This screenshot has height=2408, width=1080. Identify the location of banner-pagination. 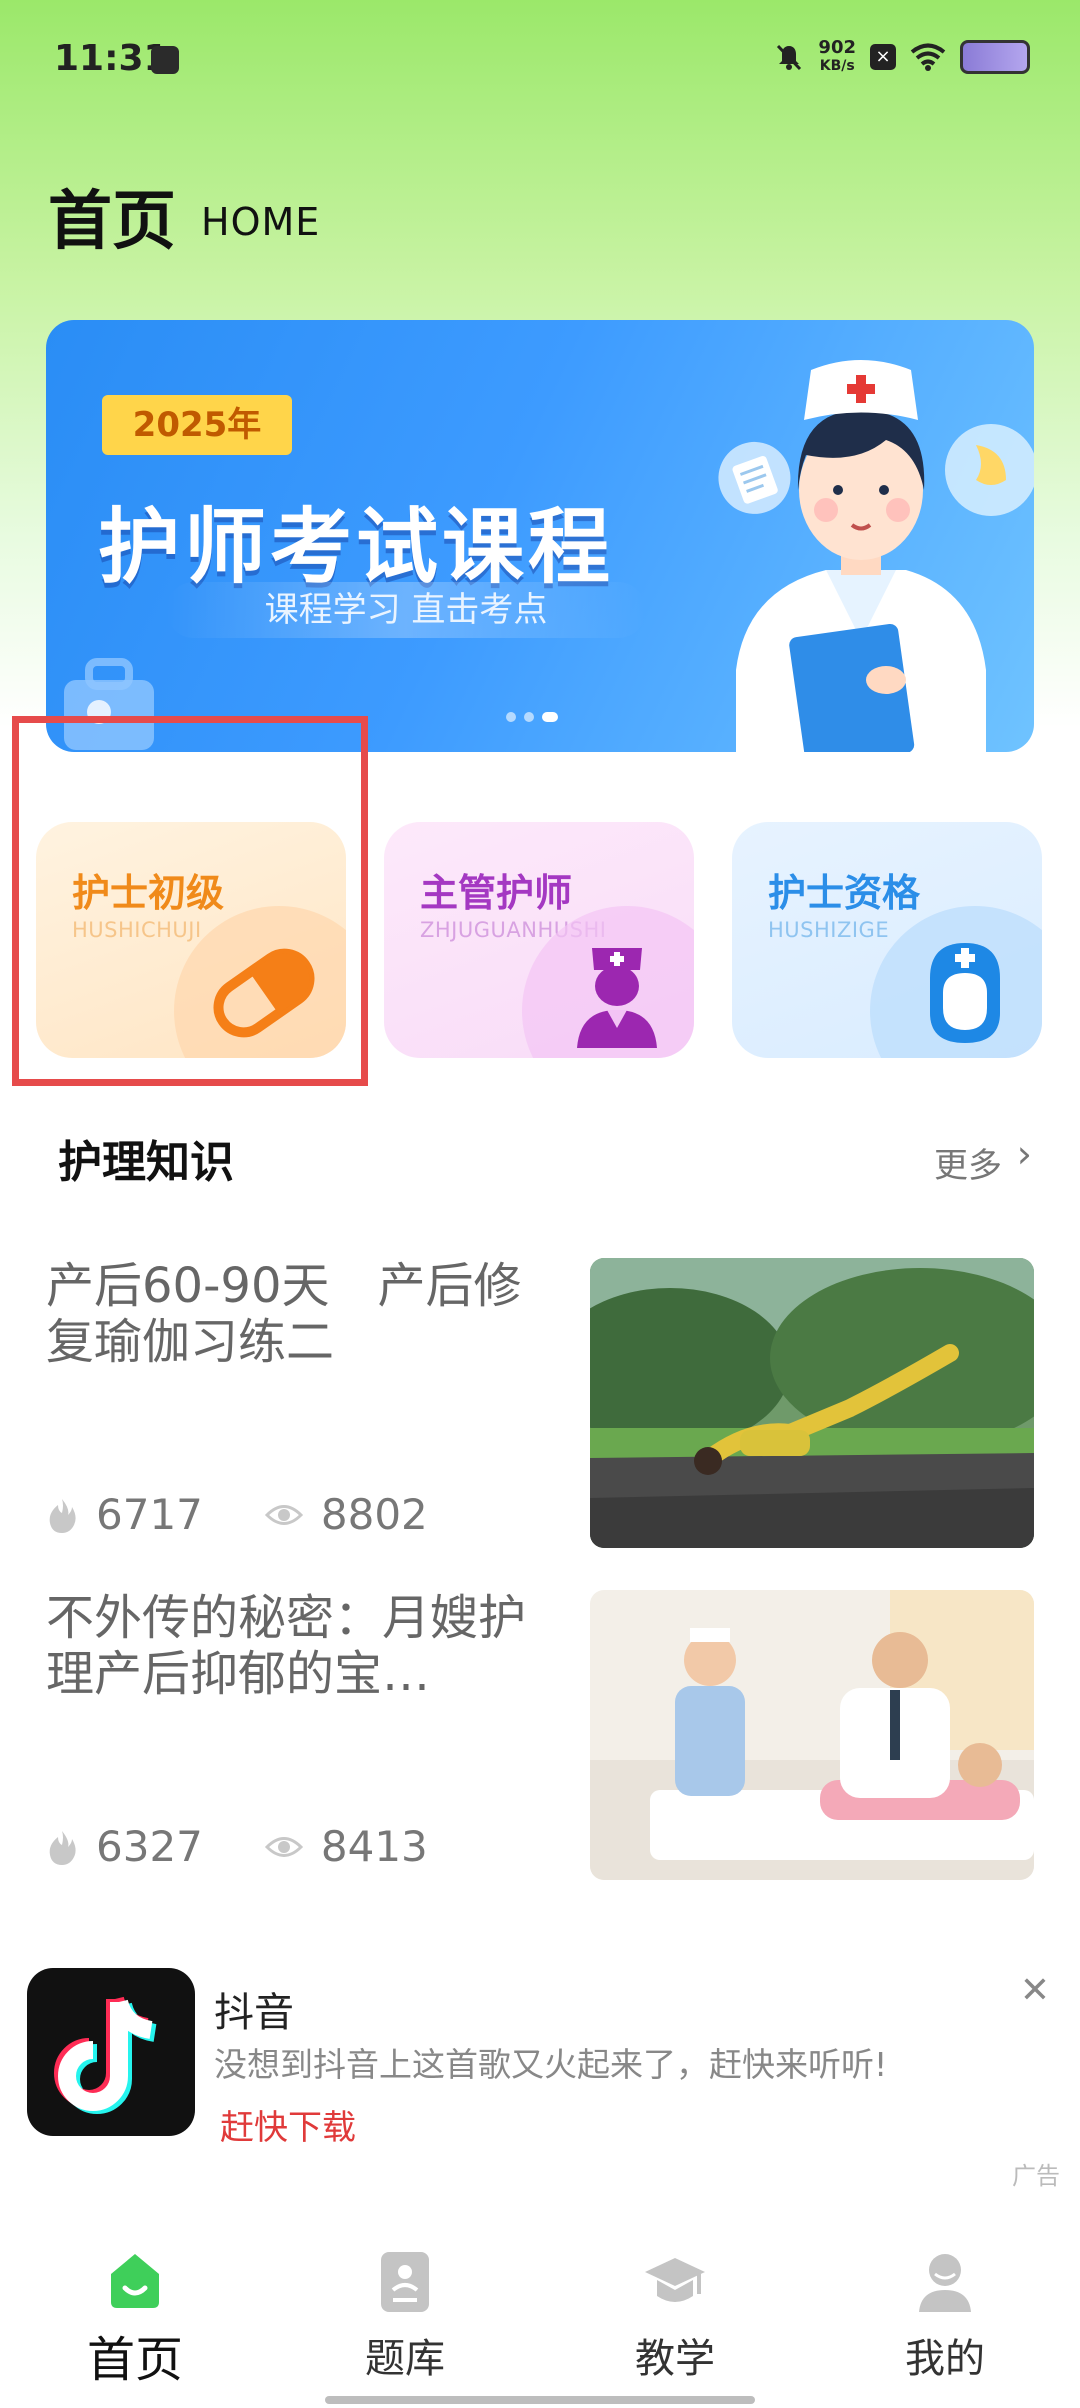
(532, 717).